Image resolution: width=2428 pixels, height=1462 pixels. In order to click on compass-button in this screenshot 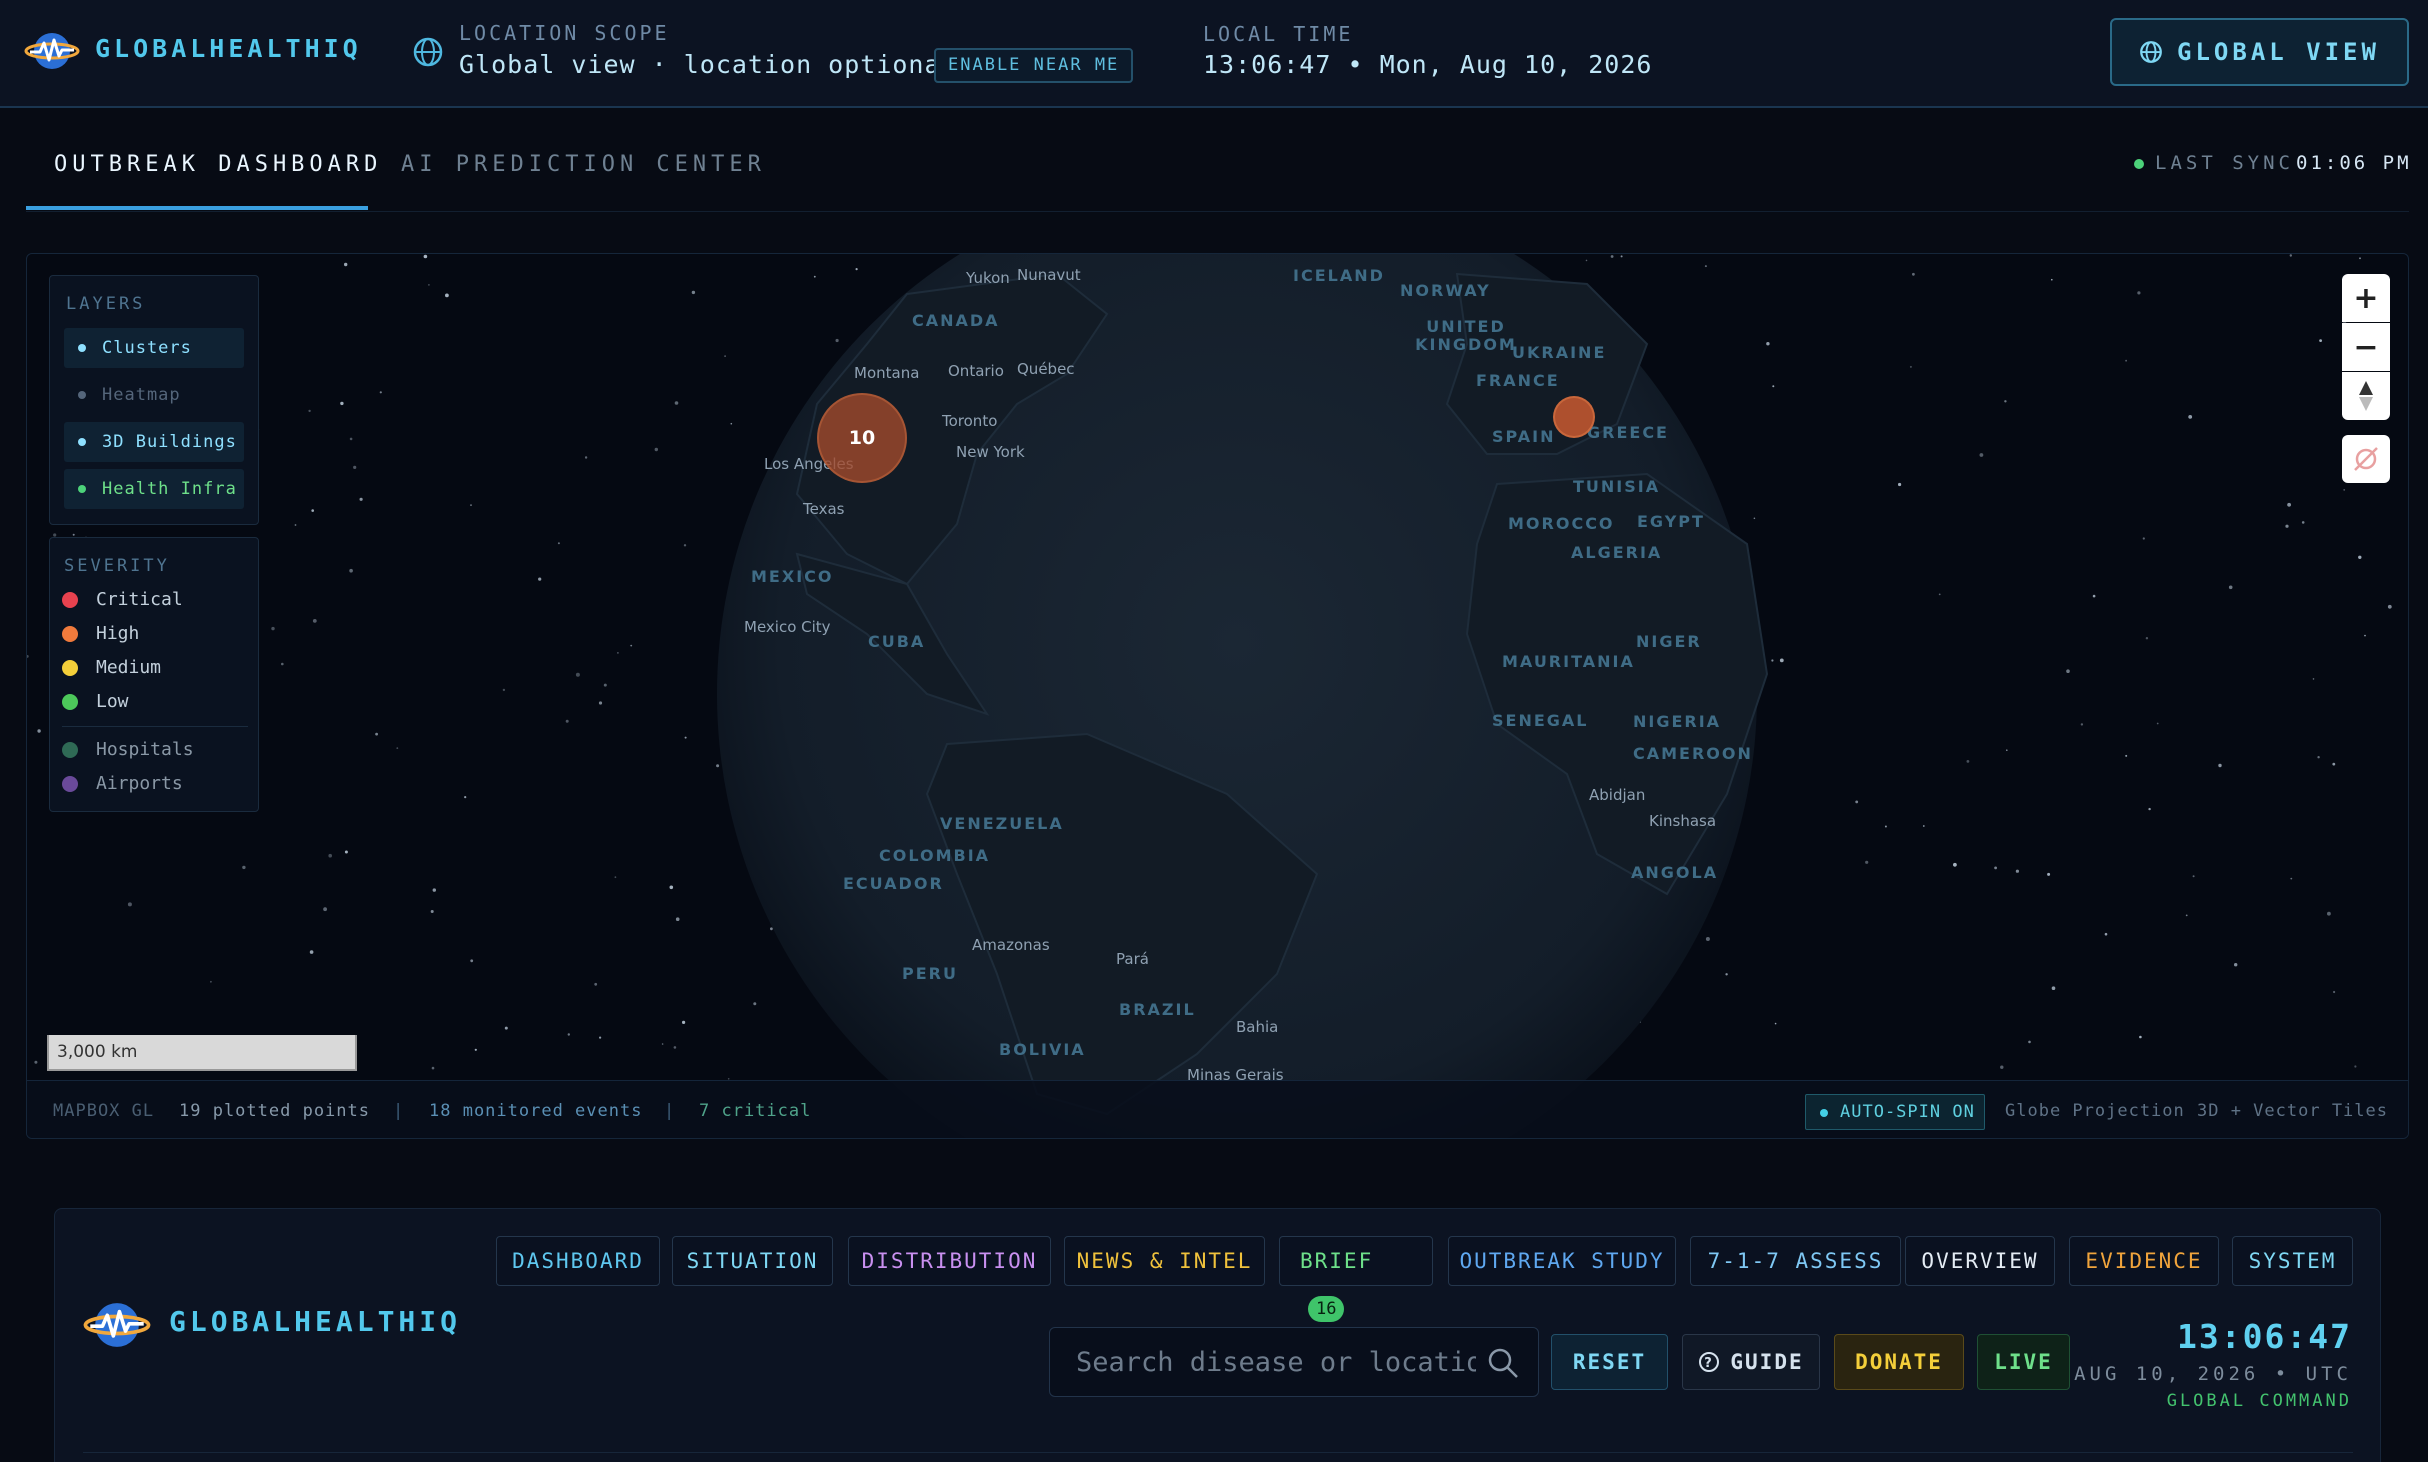, I will do `click(2366, 396)`.